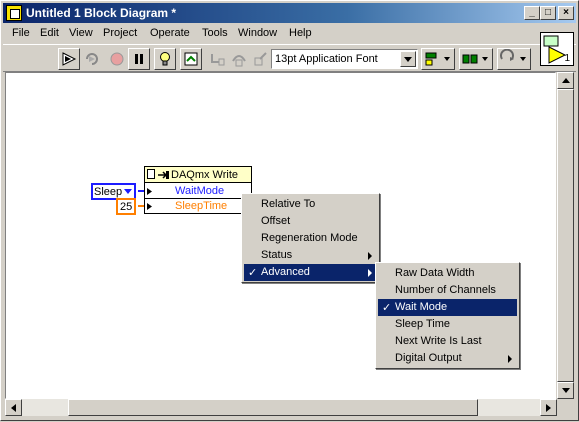 Image resolution: width=579 pixels, height=422 pixels. What do you see at coordinates (310, 255) in the screenshot?
I see `menu-item-status: Status` at bounding box center [310, 255].